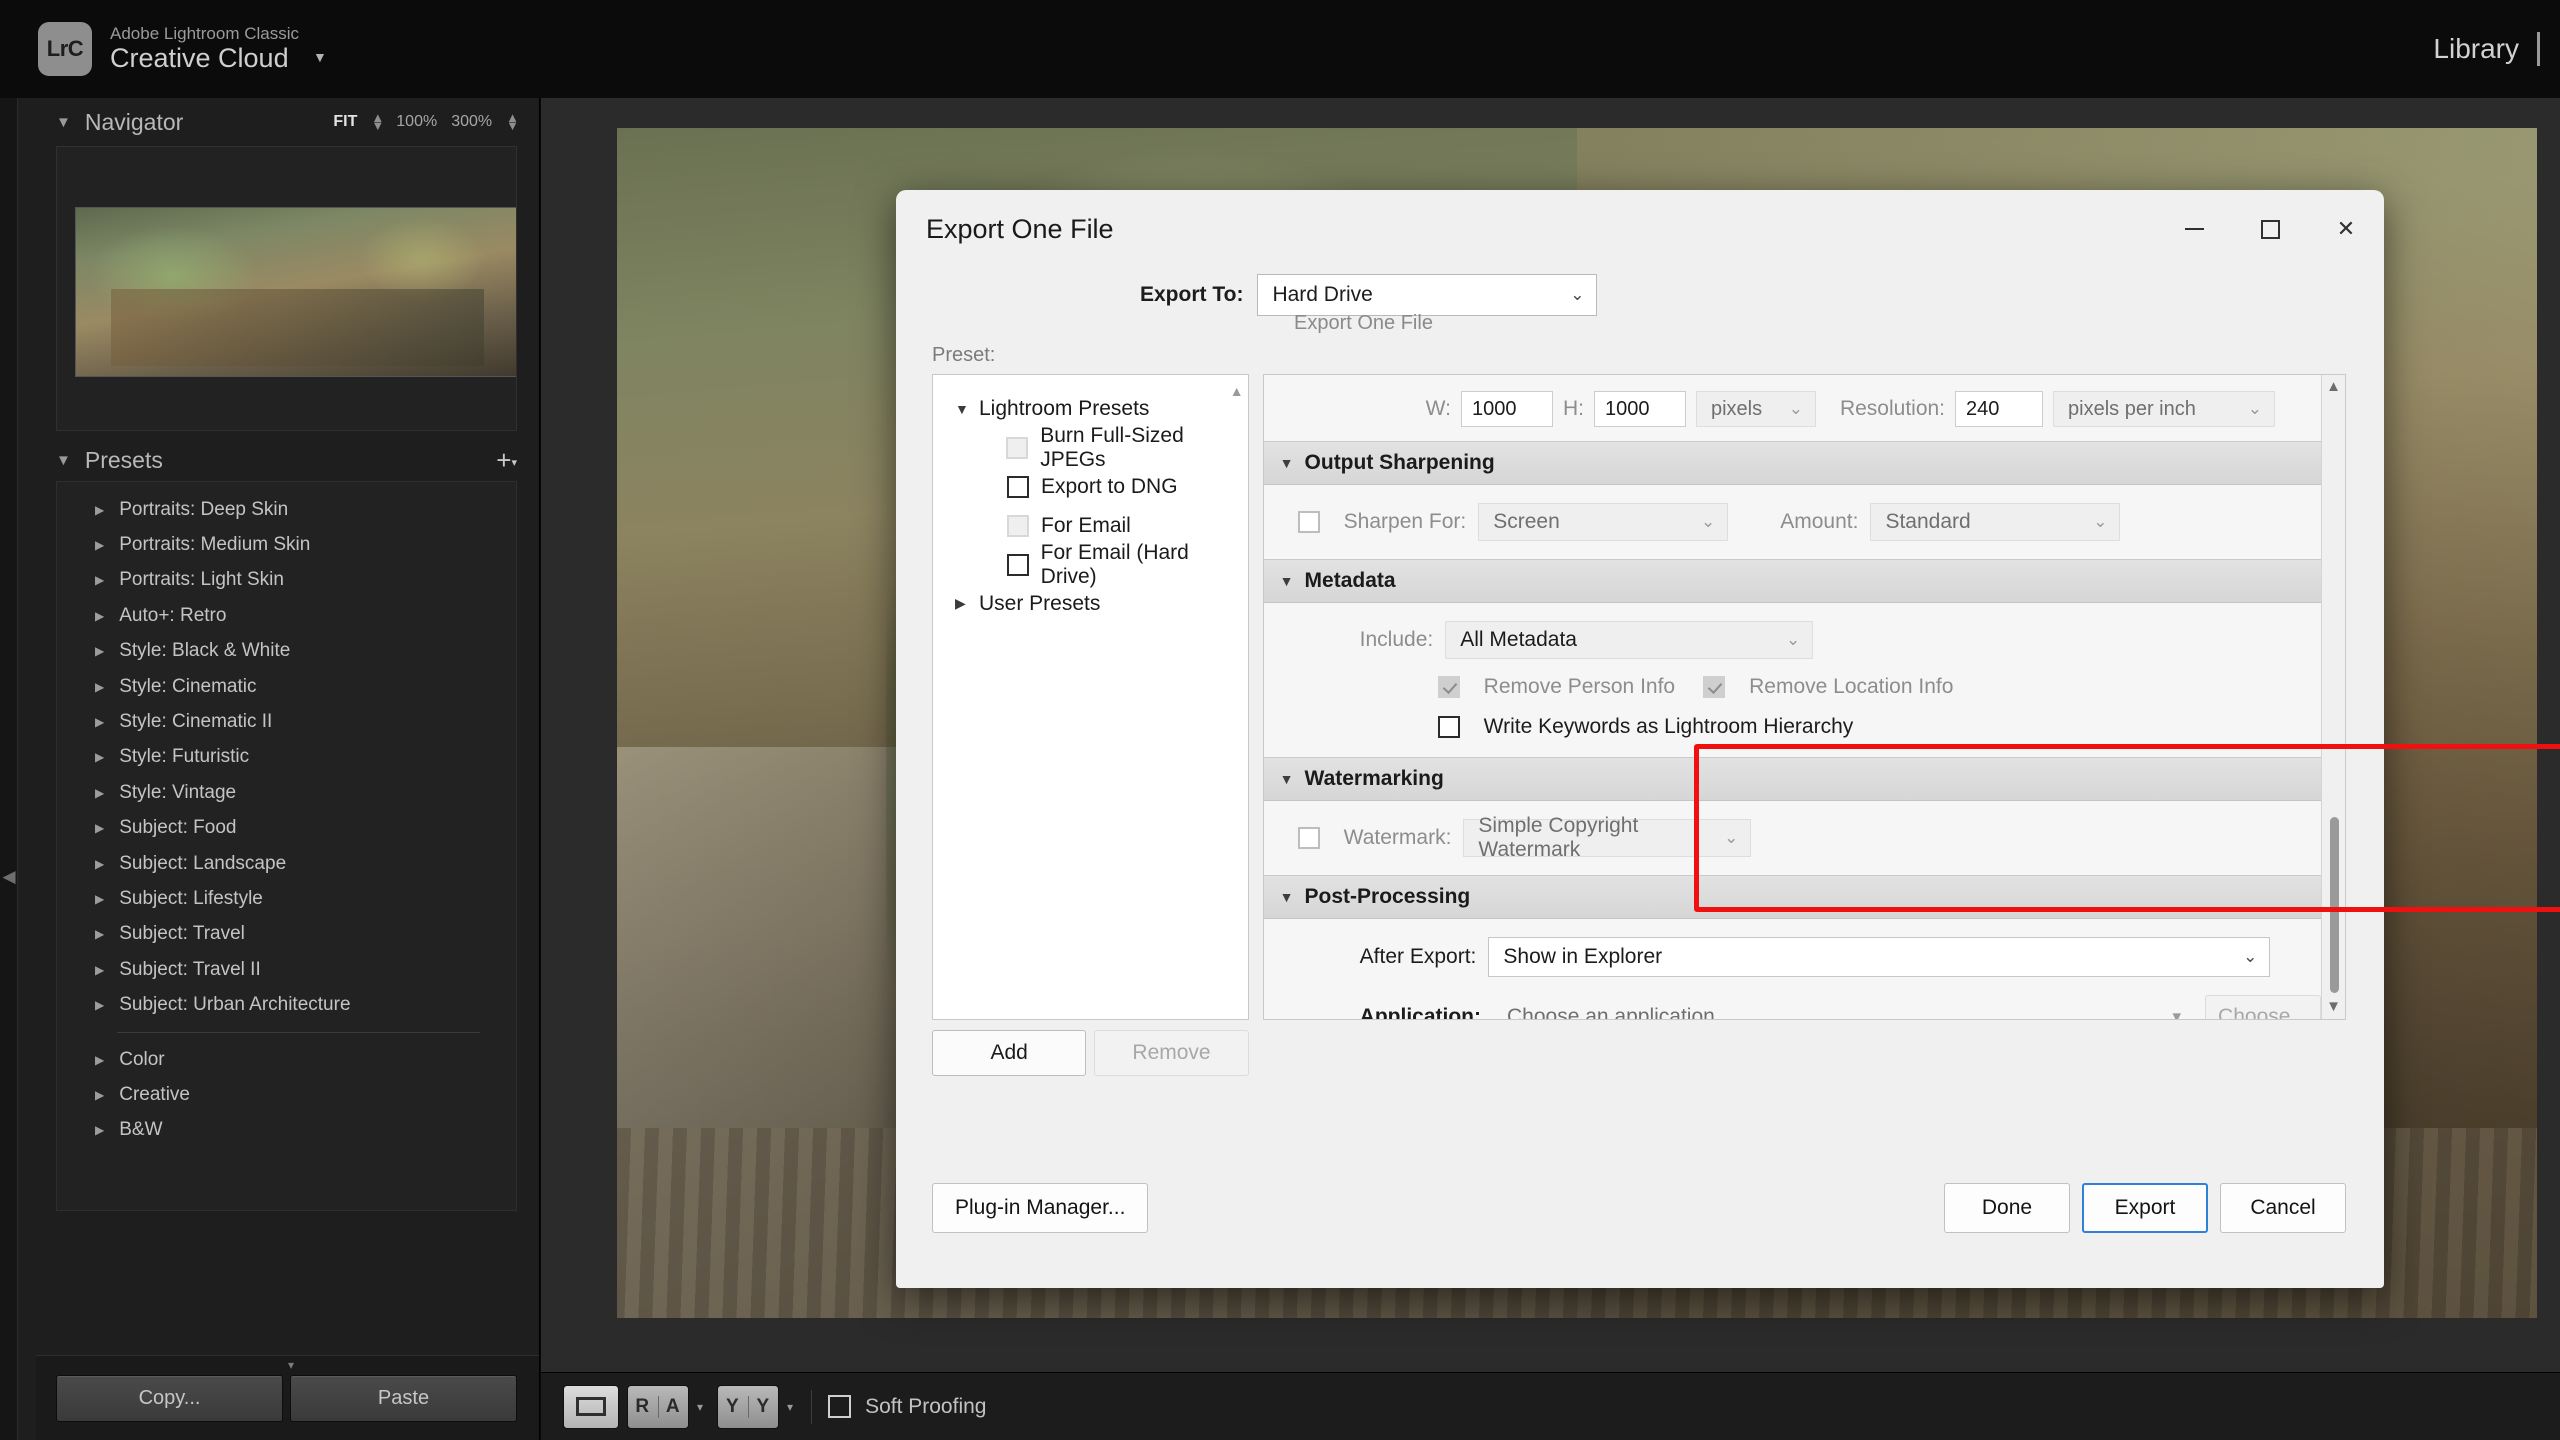  I want to click on application-select: Choose an application... ▾, so click(1843, 1008).